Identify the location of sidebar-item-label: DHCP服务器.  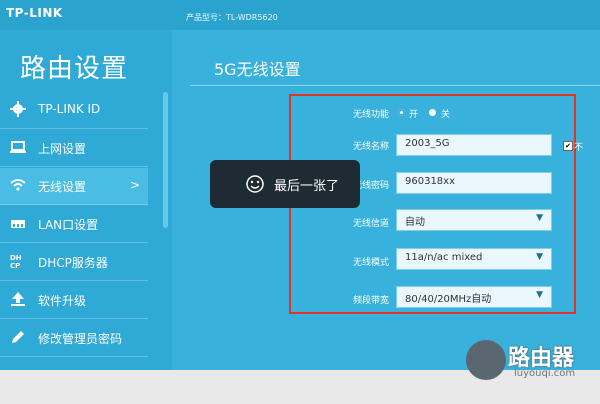
(73, 263).